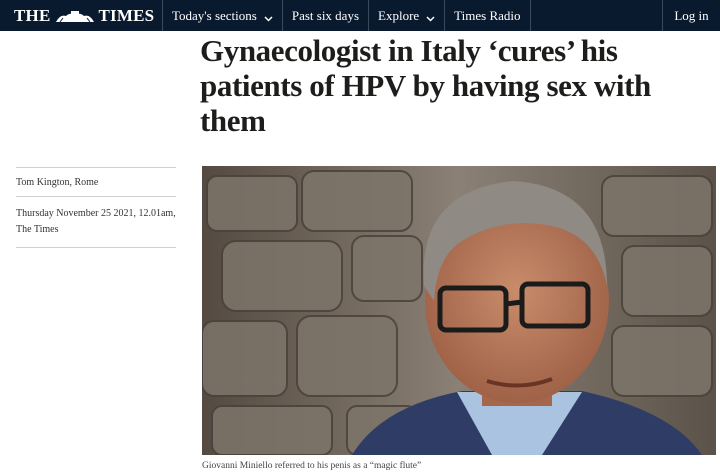 The width and height of the screenshot is (720, 476). I want to click on nav-item-past-six-days: Past six days, so click(324, 15).